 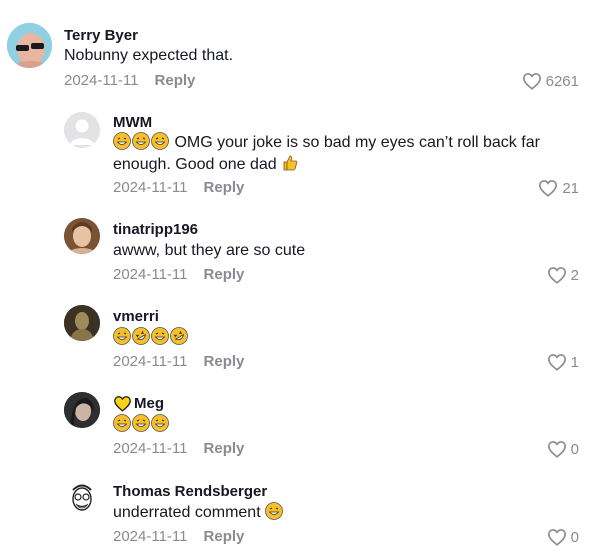 What do you see at coordinates (562, 81) in the screenshot?
I see `like-count: 6261` at bounding box center [562, 81].